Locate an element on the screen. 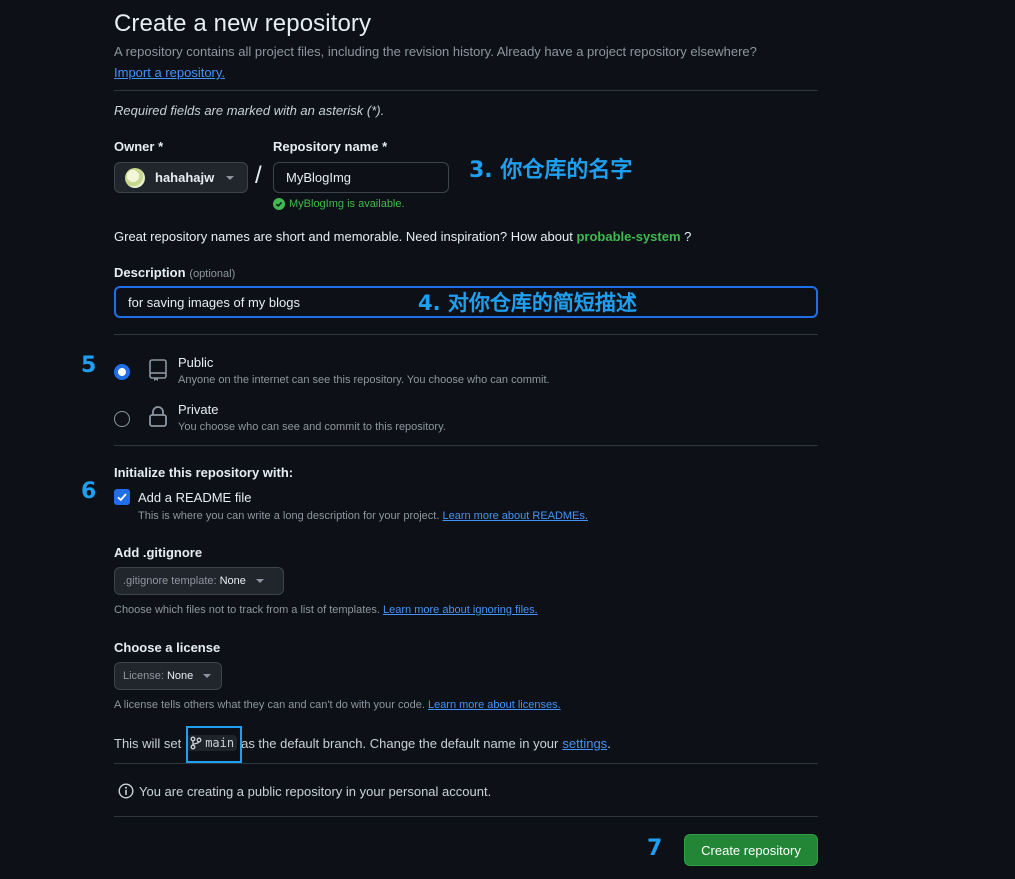 The height and width of the screenshot is (879, 1015). availability-status: MyBlogImg is available. is located at coordinates (339, 204).